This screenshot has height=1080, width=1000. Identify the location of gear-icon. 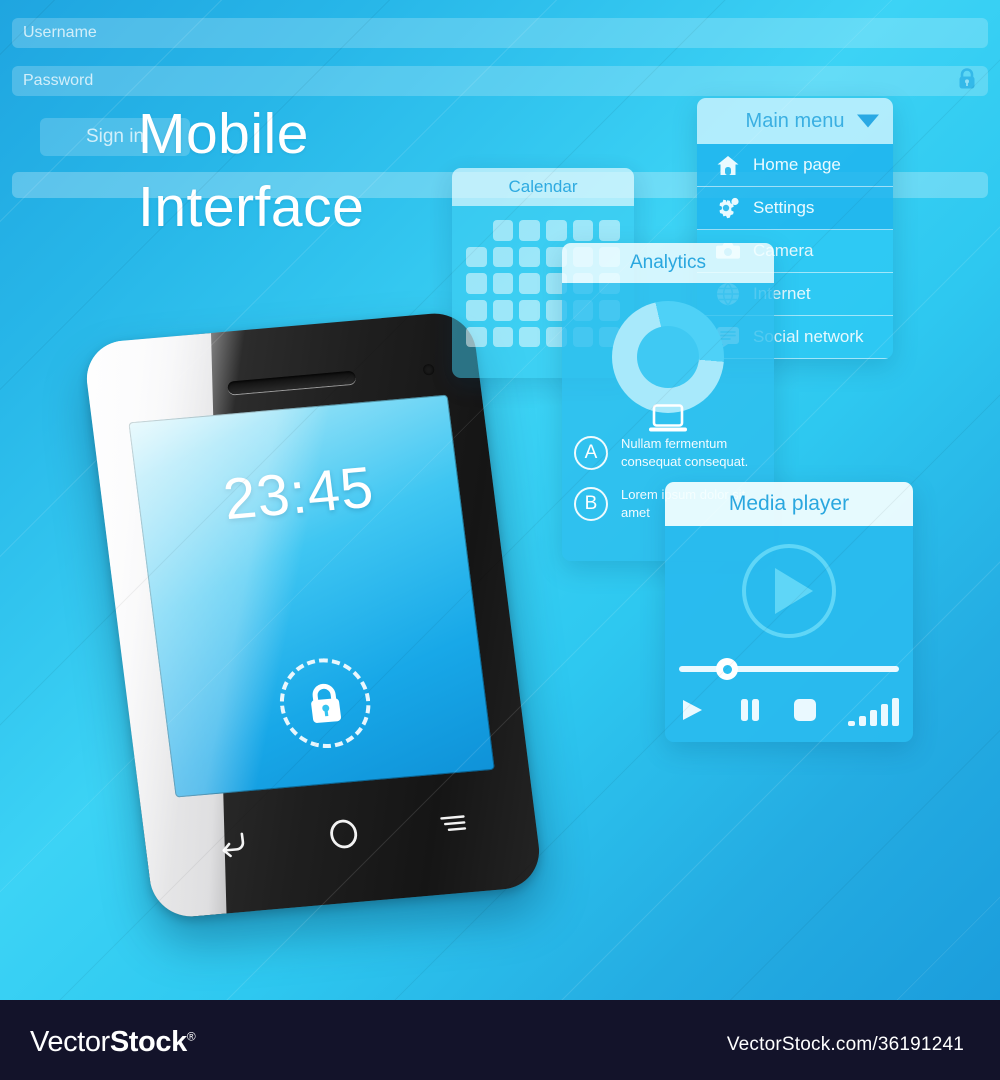
(728, 208).